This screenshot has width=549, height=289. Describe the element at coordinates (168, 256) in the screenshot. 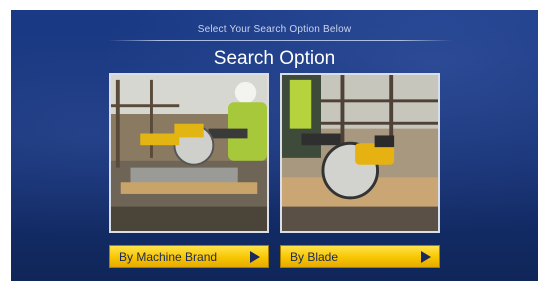

I see `by-machine-brand-label: By Machine Brand` at that location.